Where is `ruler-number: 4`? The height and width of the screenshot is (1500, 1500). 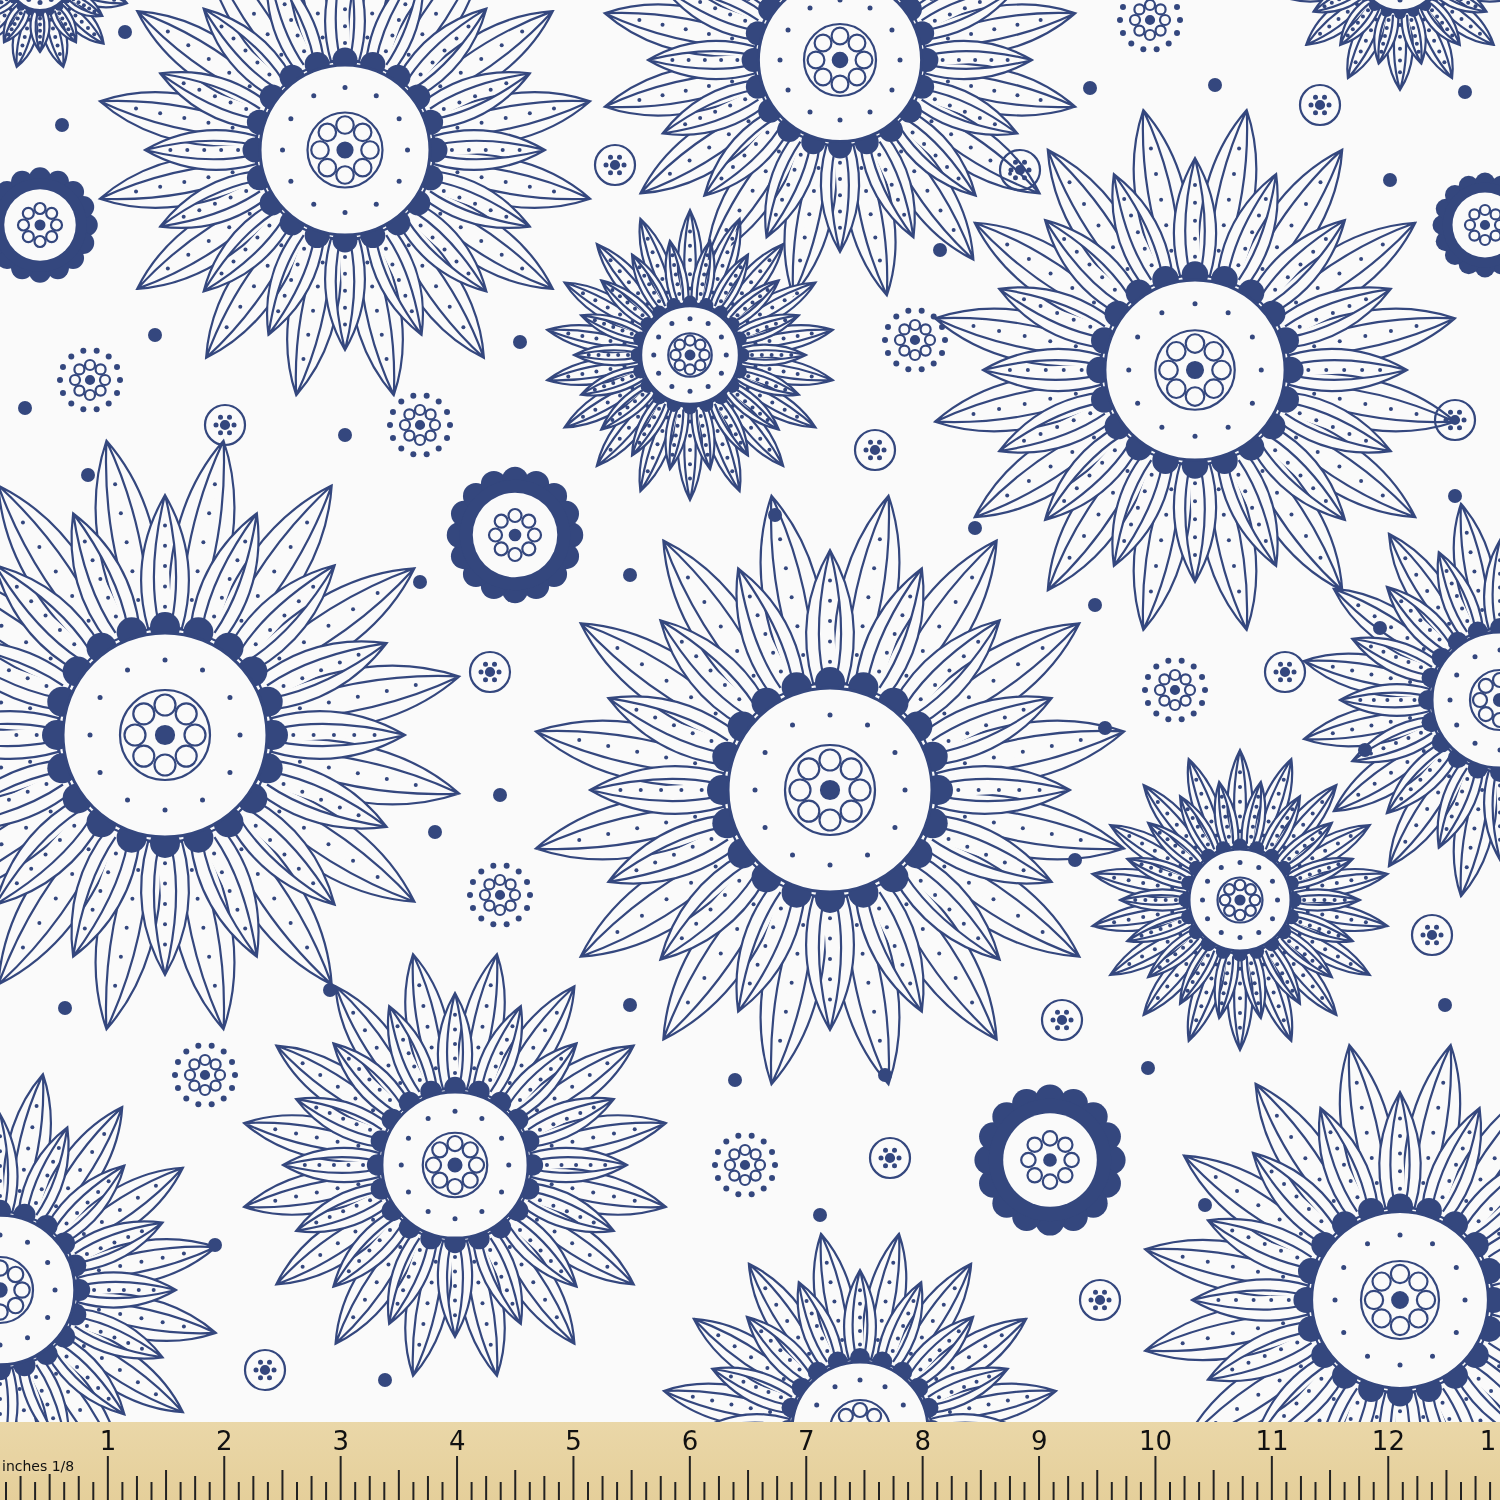 ruler-number: 4 is located at coordinates (457, 1441).